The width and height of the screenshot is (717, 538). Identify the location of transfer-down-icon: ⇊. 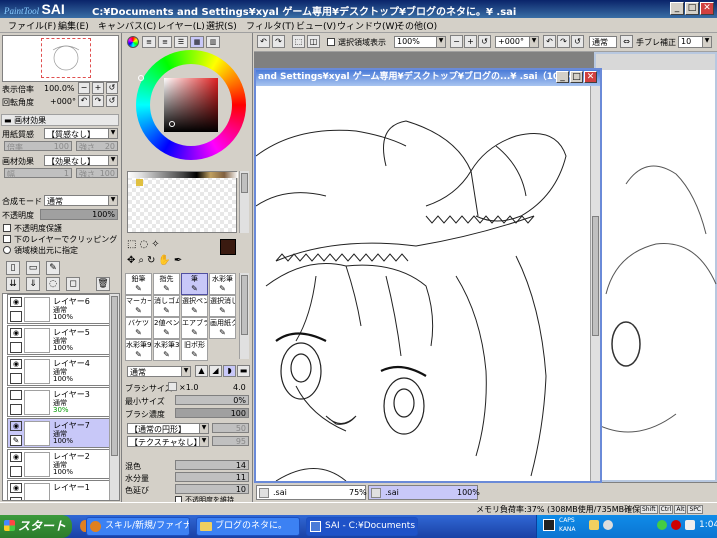
(13, 284).